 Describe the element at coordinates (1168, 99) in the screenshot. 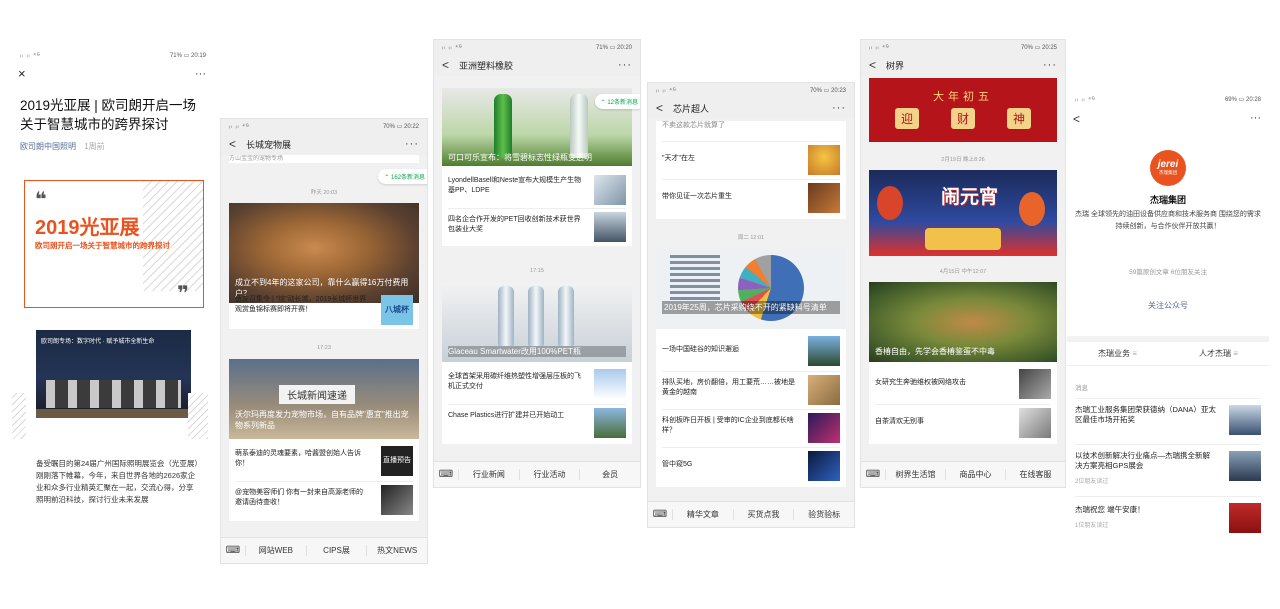

I see `status-bar: ᵢₗ ᵢₗ ⁴ᴳ 69% ▭ 20:28` at that location.